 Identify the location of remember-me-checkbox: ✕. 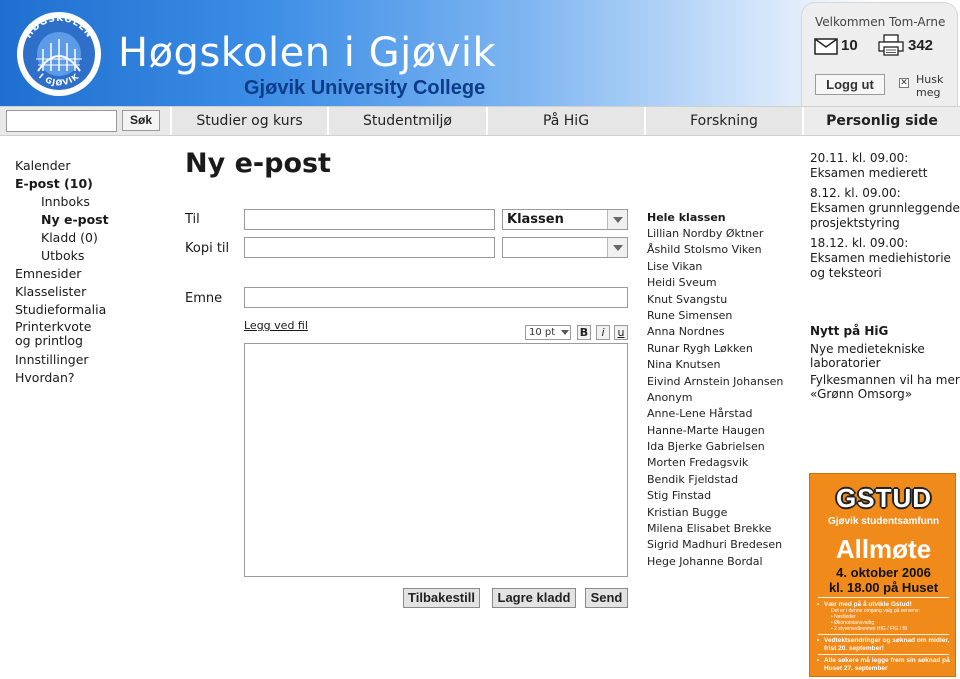
(904, 83).